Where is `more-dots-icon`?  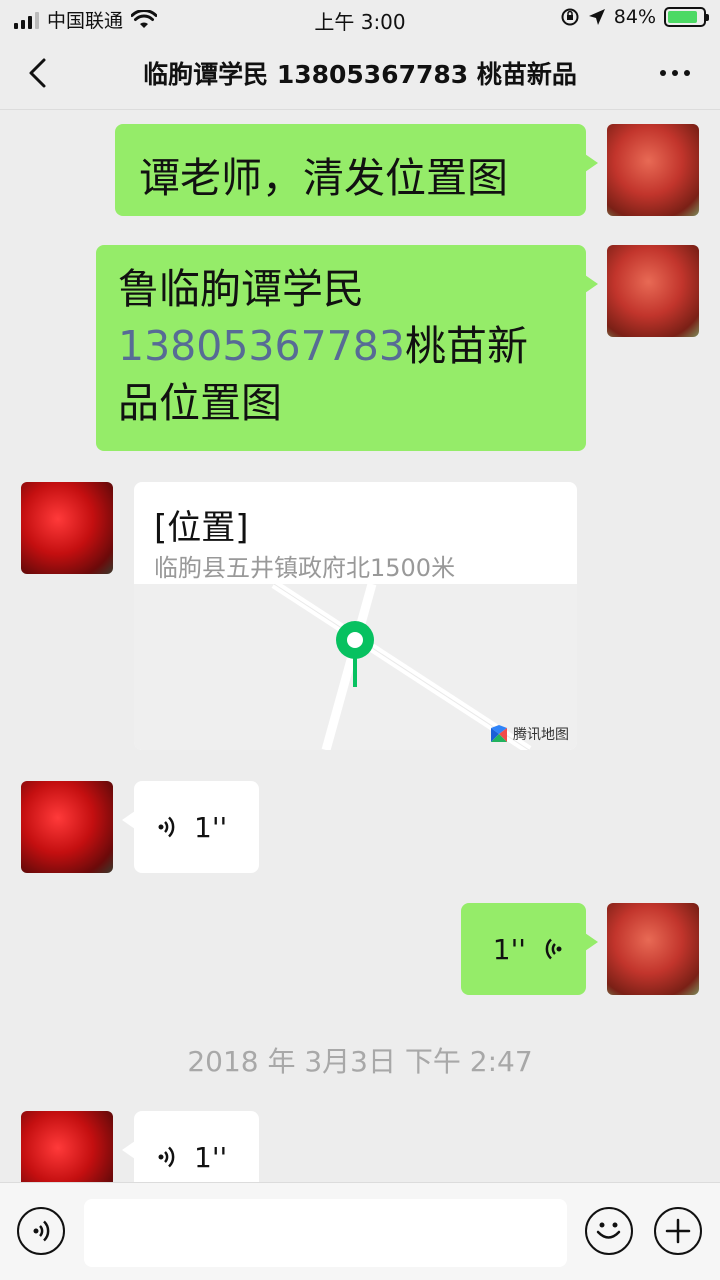
more-dots-icon is located at coordinates (675, 73).